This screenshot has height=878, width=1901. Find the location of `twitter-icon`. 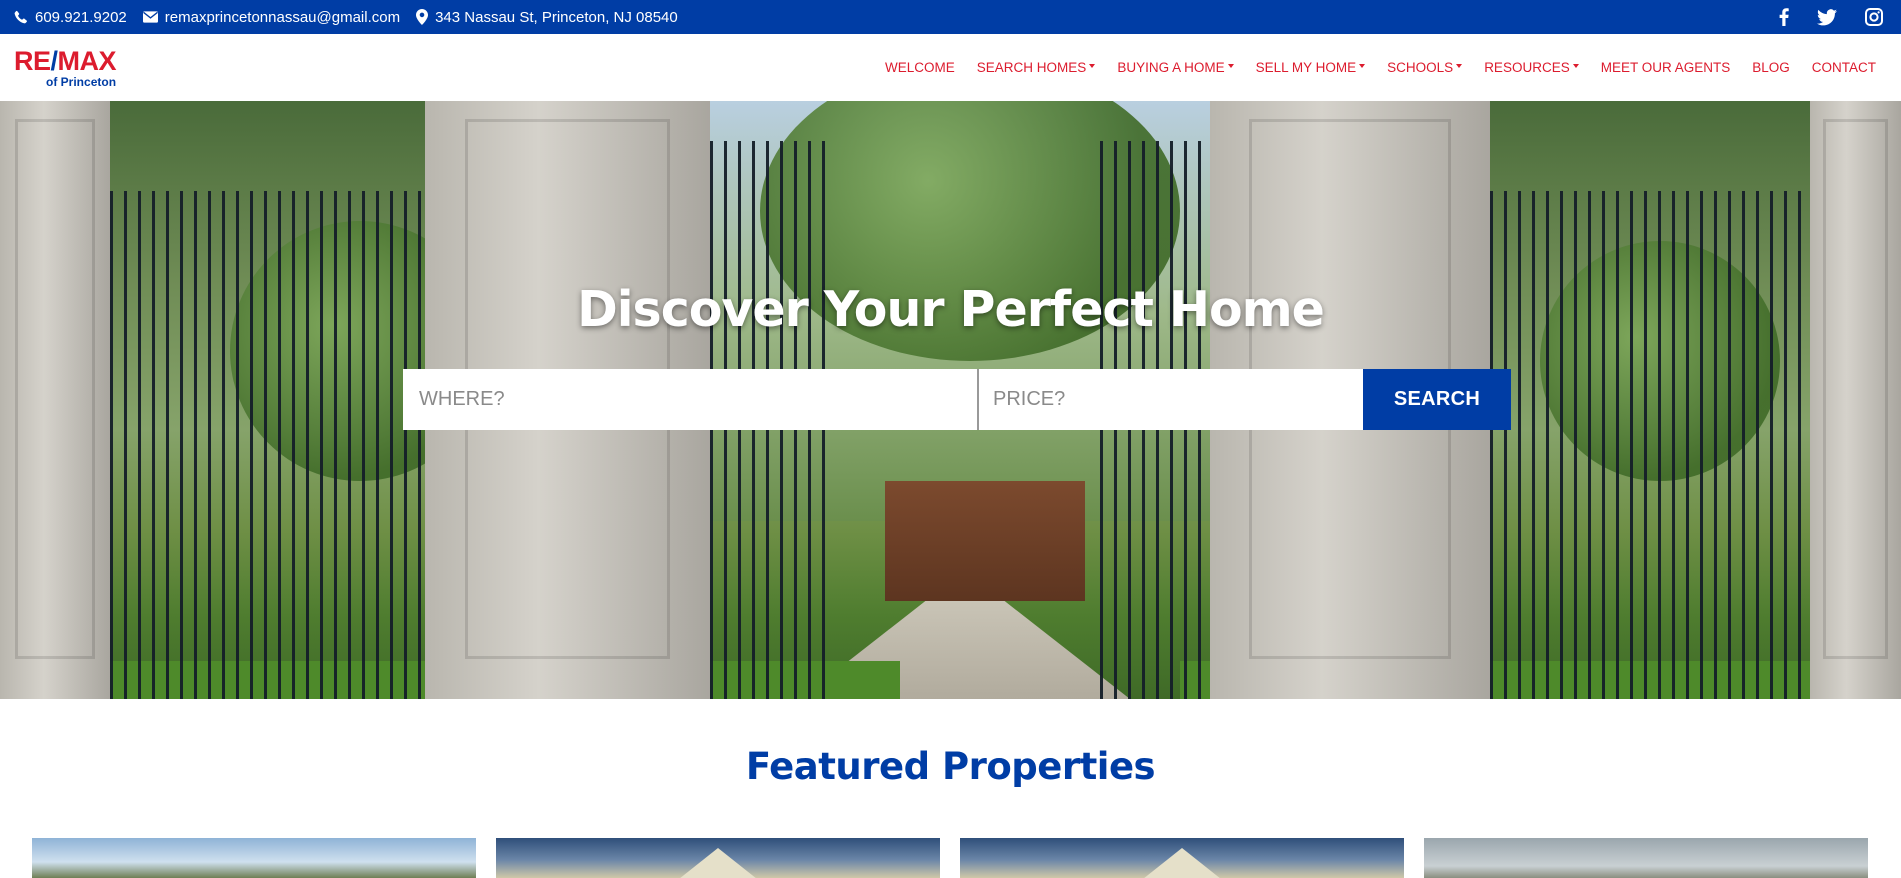

twitter-icon is located at coordinates (1827, 17).